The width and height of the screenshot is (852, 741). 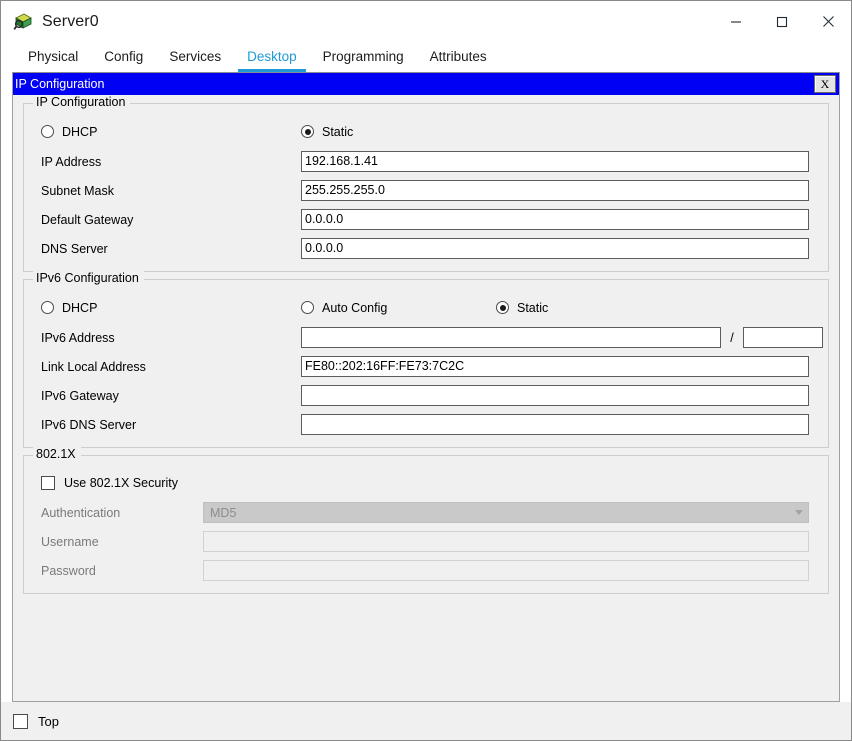 What do you see at coordinates (89, 424) in the screenshot?
I see `ipv6-dns-server-label: IPv6 DNS Server` at bounding box center [89, 424].